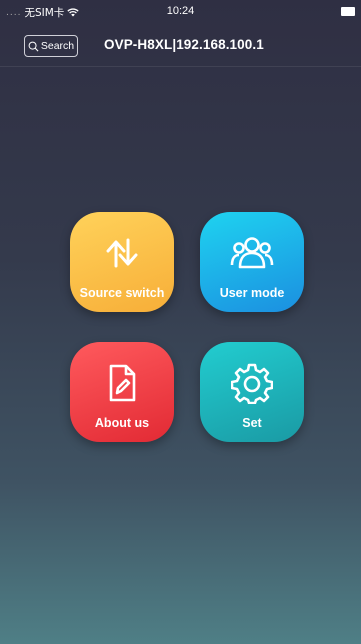 This screenshot has width=361, height=644. I want to click on document-edit-icon, so click(122, 383).